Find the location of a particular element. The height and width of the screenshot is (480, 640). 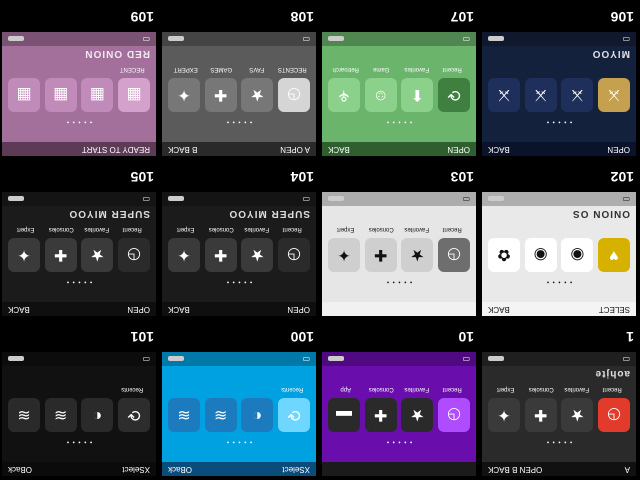

tile: ♥ is located at coordinates (614, 255).